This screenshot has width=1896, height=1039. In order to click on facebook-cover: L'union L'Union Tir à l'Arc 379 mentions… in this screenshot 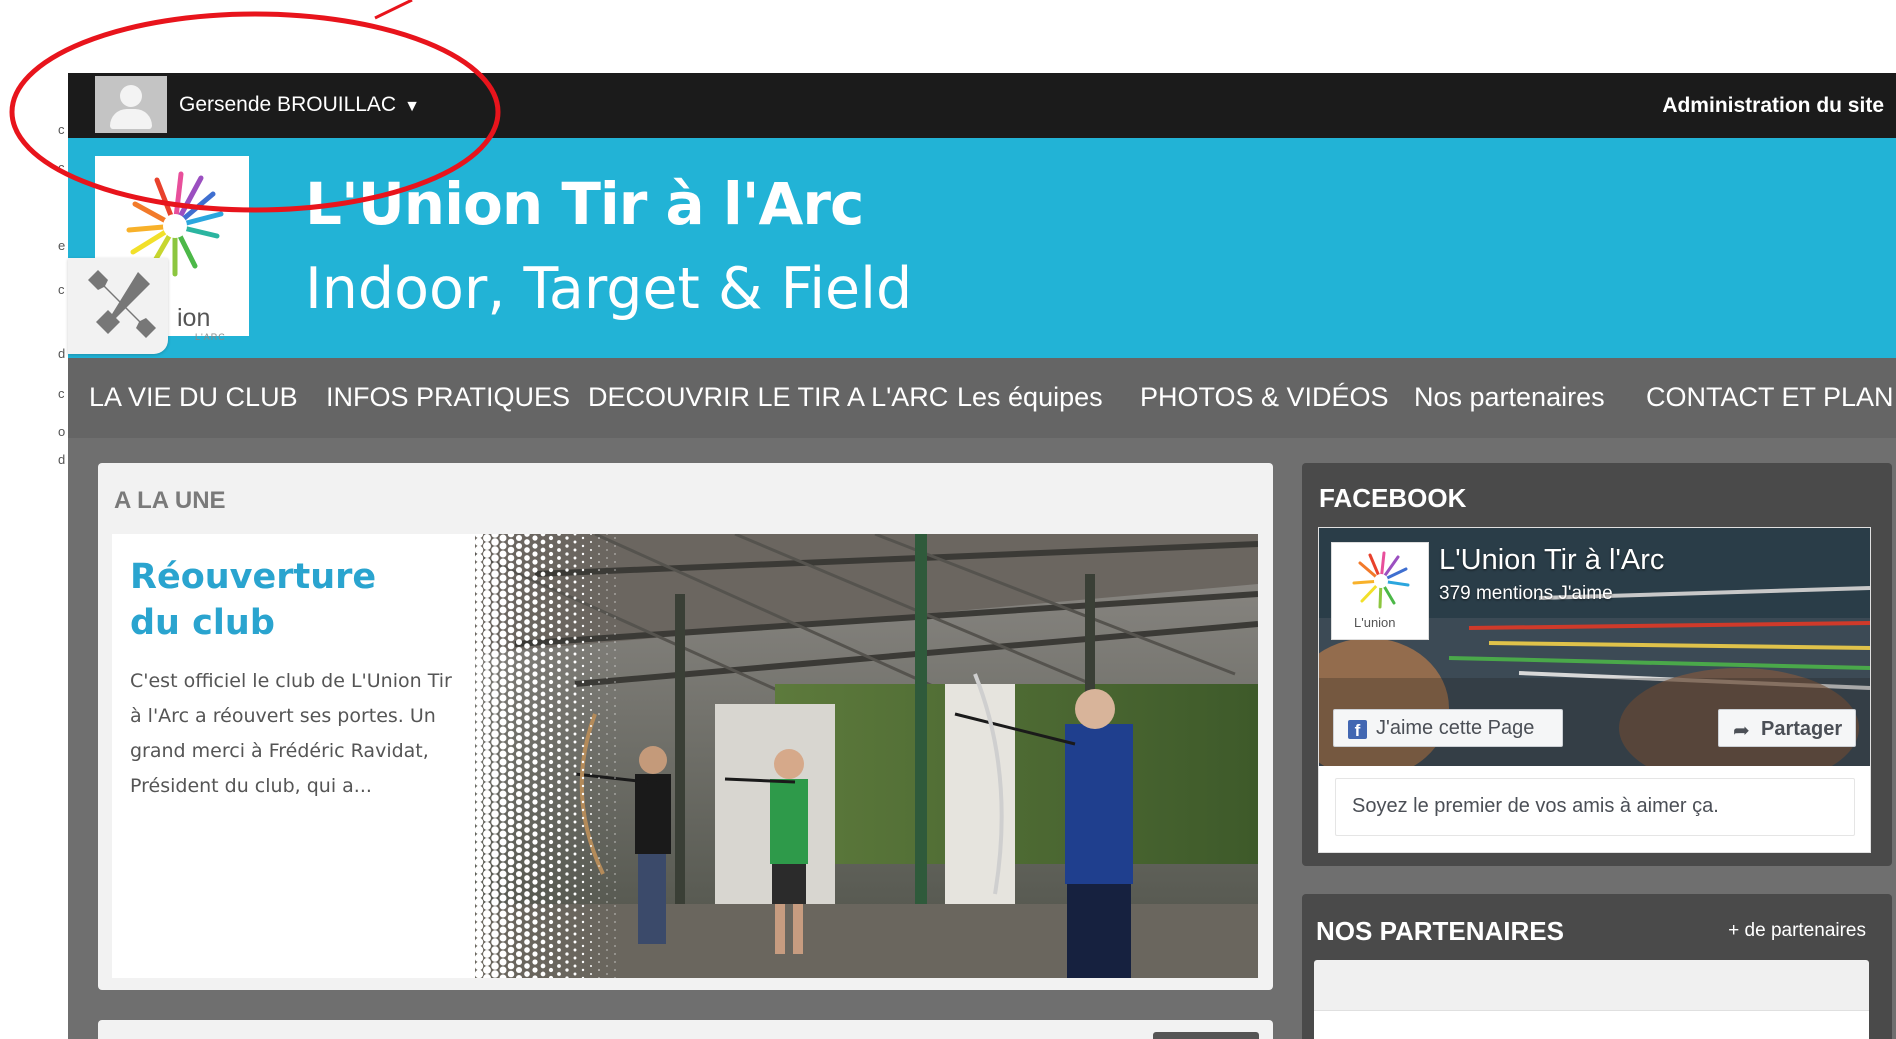, I will do `click(1594, 647)`.